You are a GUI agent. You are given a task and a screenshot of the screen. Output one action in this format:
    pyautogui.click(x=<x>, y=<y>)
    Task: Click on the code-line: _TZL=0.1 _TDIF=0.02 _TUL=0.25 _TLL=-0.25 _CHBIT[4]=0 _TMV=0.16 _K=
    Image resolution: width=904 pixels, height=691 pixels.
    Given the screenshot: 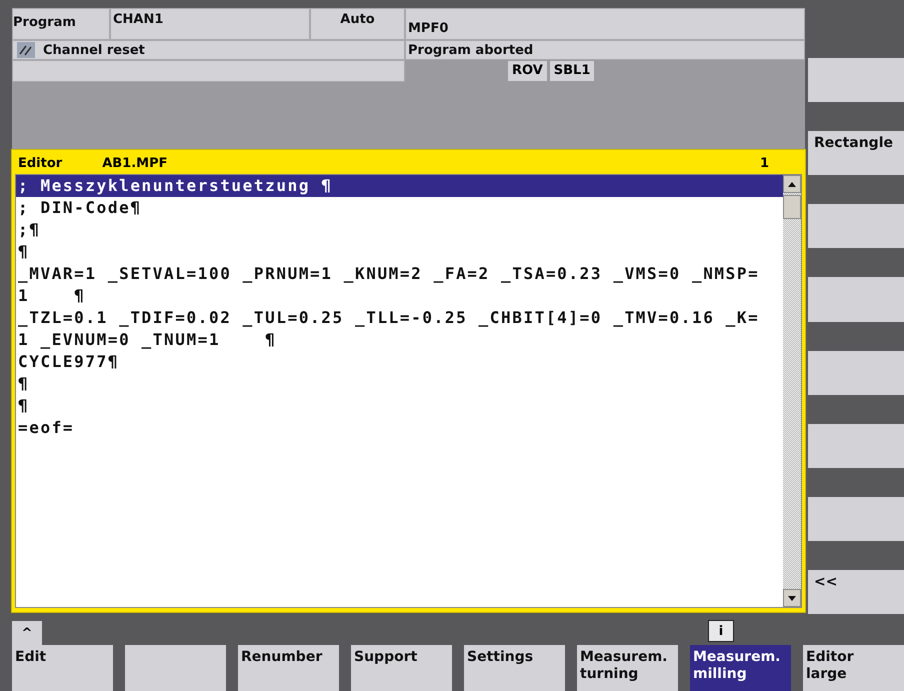 What is the action you would take?
    pyautogui.click(x=399, y=318)
    